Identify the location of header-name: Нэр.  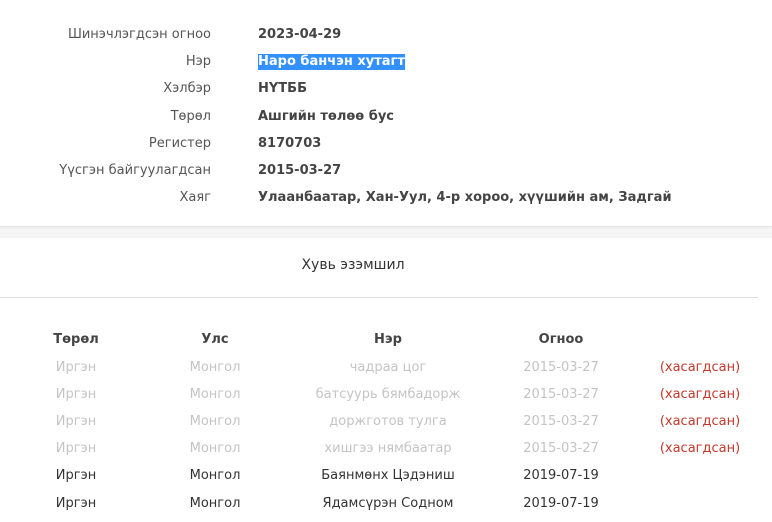
(388, 340).